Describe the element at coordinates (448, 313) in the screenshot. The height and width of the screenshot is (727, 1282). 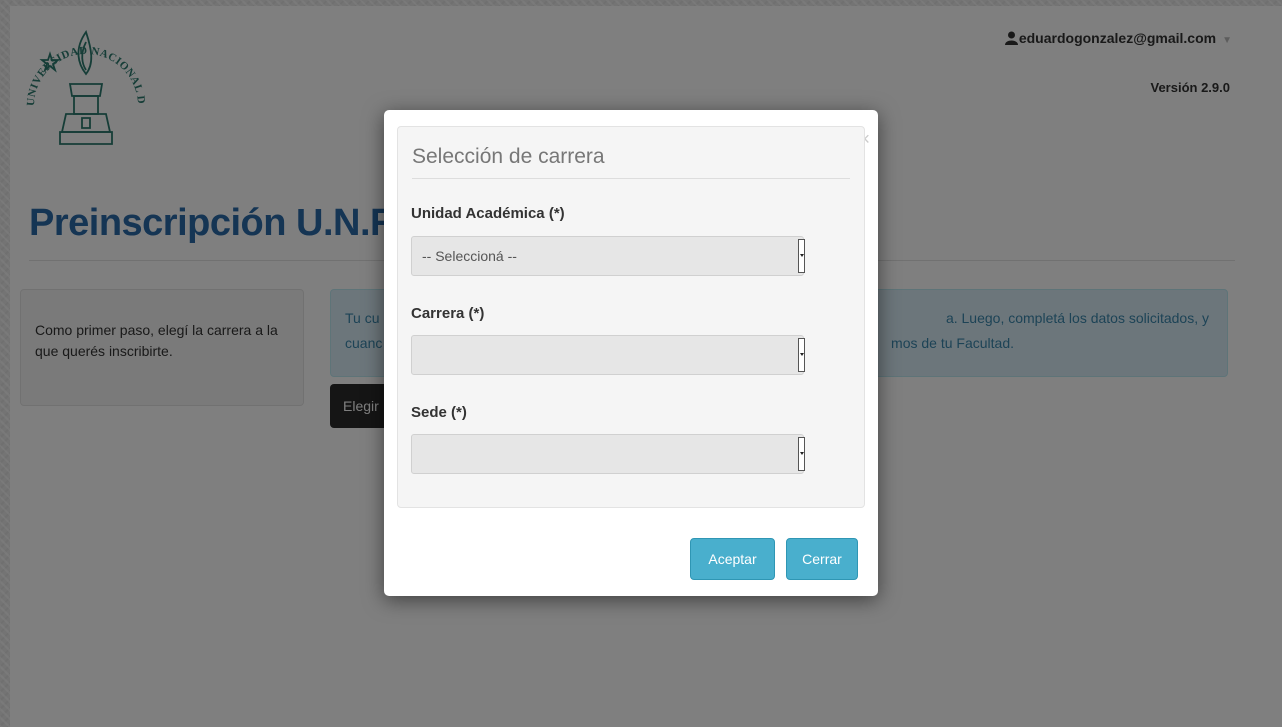
I see `carrera-label: Carrera (*)` at that location.